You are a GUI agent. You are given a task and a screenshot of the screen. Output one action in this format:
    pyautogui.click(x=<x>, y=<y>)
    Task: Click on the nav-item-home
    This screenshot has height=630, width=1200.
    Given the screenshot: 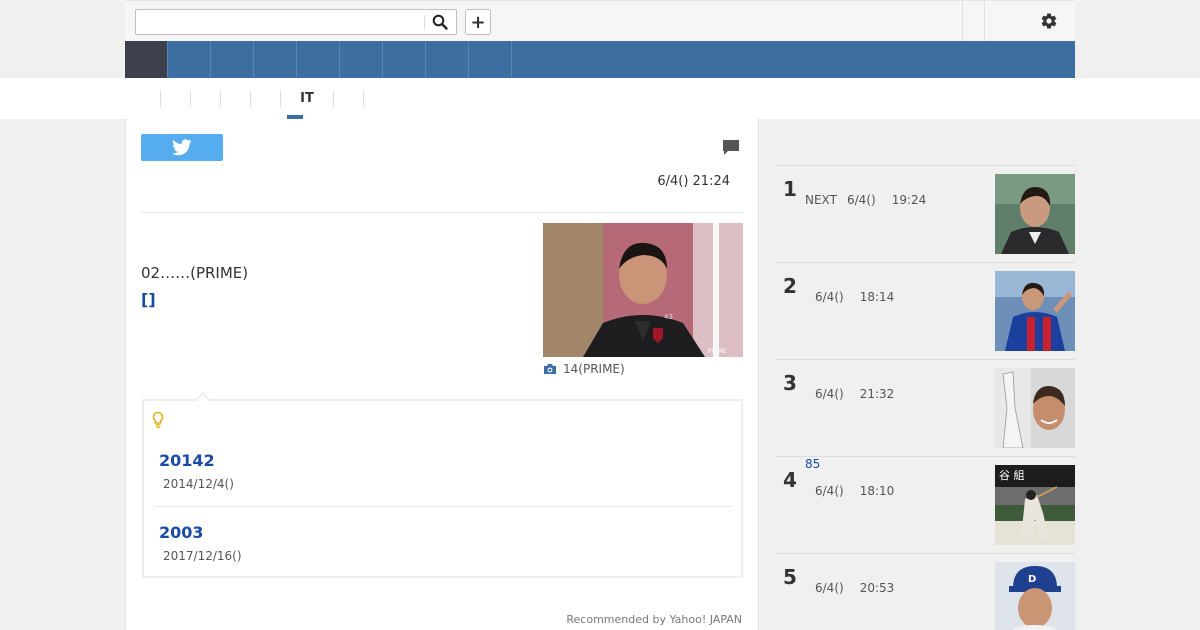 What is the action you would take?
    pyautogui.click(x=146, y=59)
    